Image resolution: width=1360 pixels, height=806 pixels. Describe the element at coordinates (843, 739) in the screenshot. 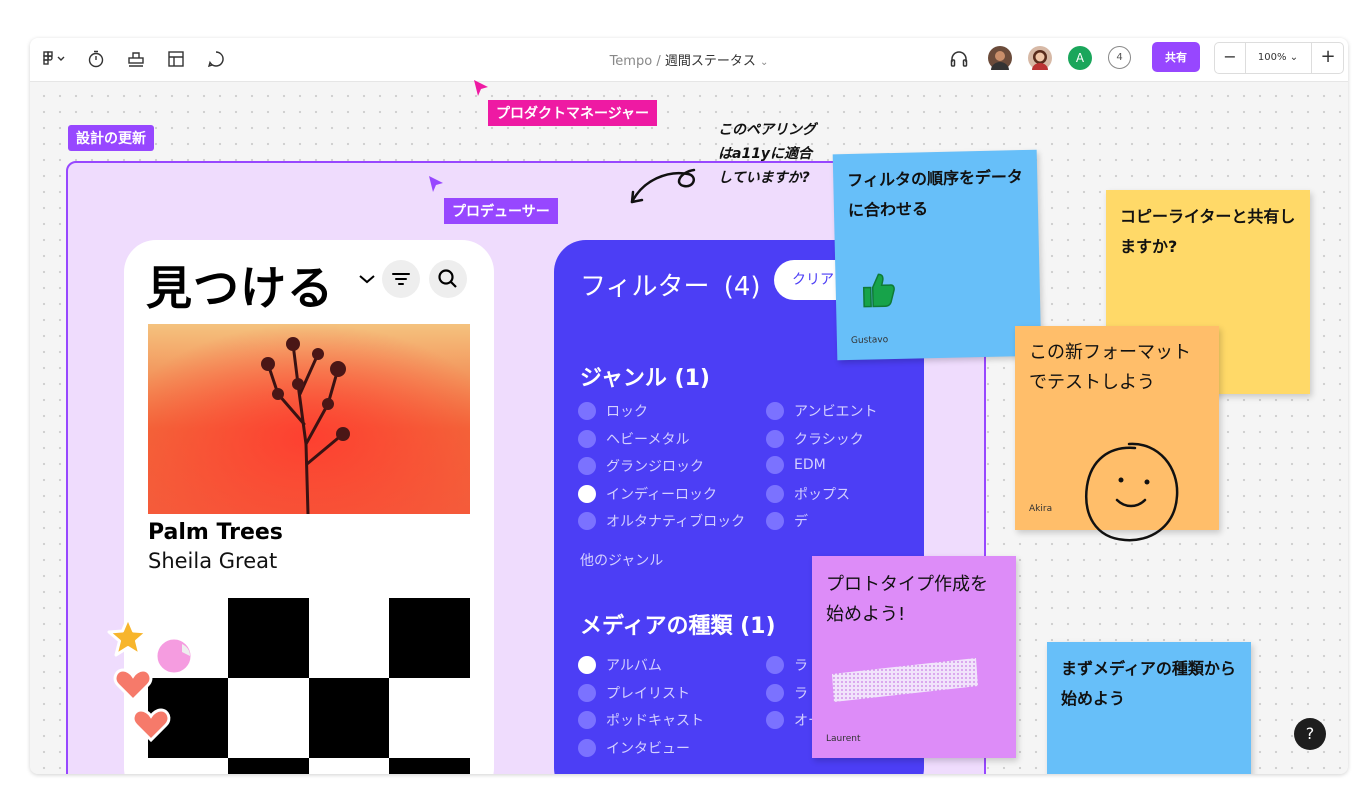

I see `sticky-author: Laurent` at that location.